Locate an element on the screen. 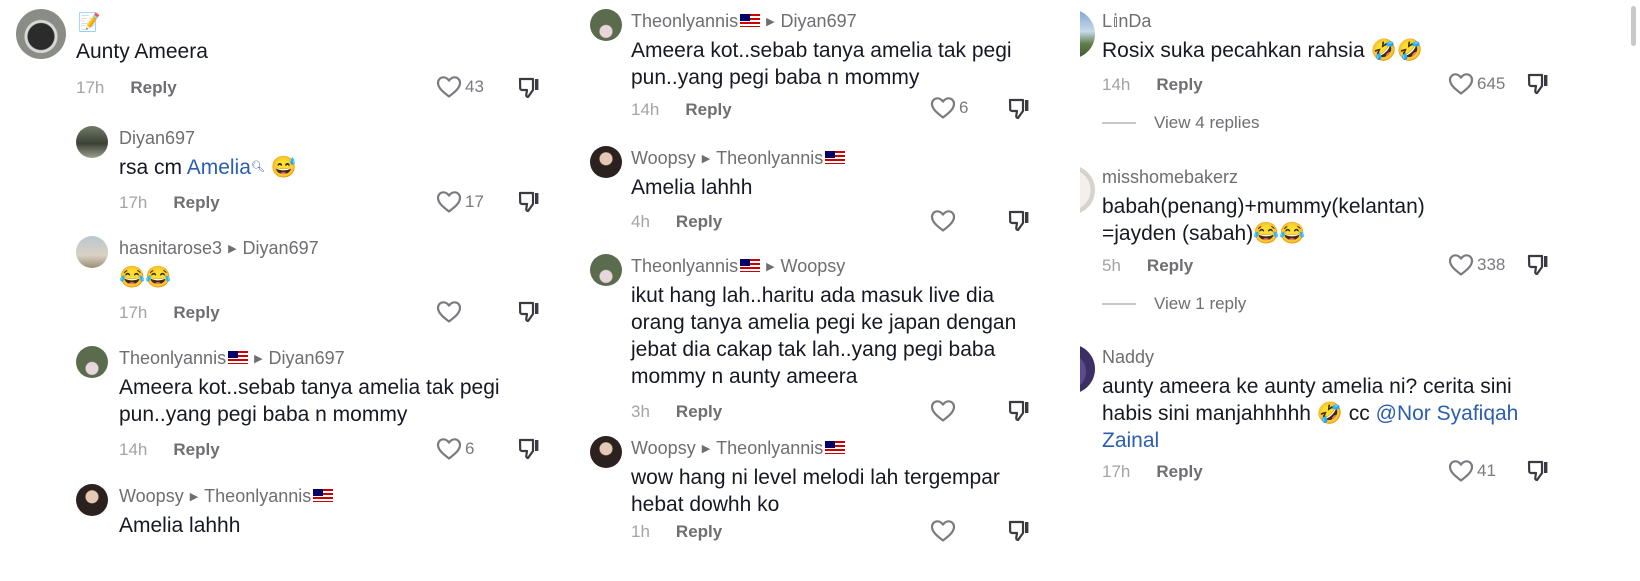 This screenshot has width=1640, height=581. scrollbar is located at coordinates (1633, 26).